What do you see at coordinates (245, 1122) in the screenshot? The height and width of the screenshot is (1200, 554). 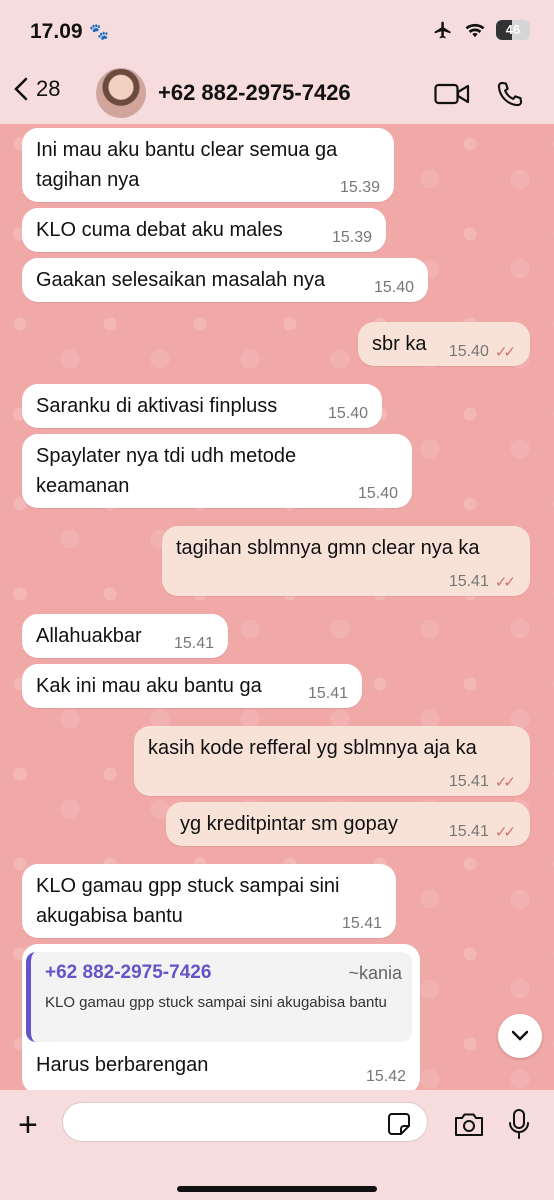 I see `message-input` at bounding box center [245, 1122].